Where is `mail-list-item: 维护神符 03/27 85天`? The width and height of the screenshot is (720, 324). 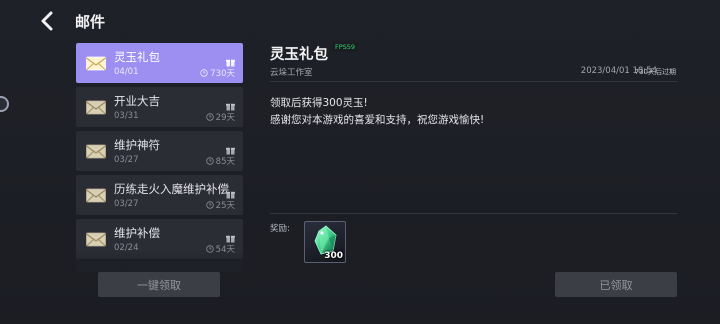
mail-list-item: 维护神符 03/27 85天 is located at coordinates (159, 151).